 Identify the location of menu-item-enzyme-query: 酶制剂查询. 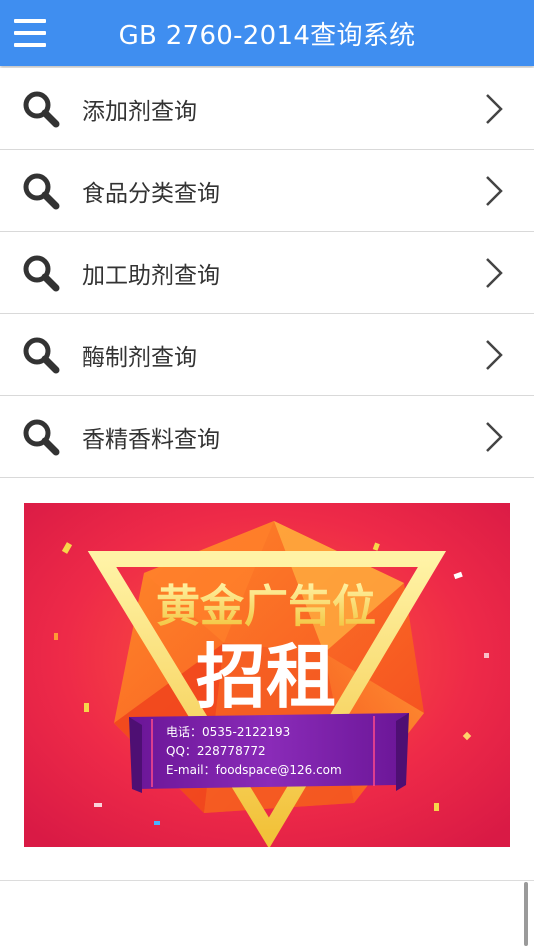
(267, 355).